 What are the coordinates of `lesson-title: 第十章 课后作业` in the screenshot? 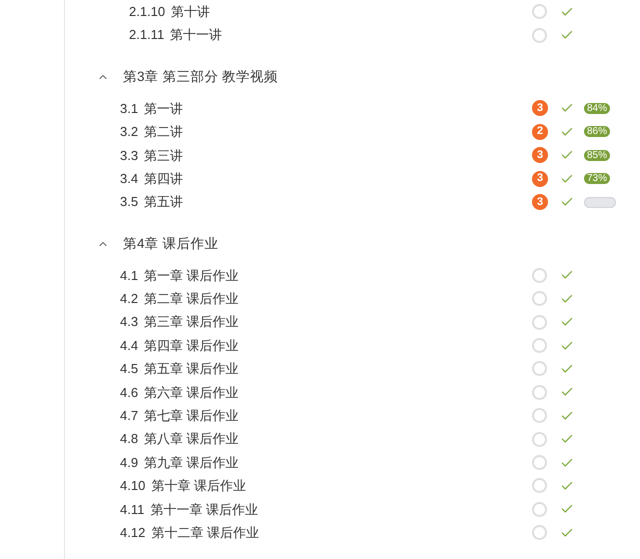 It's located at (198, 486).